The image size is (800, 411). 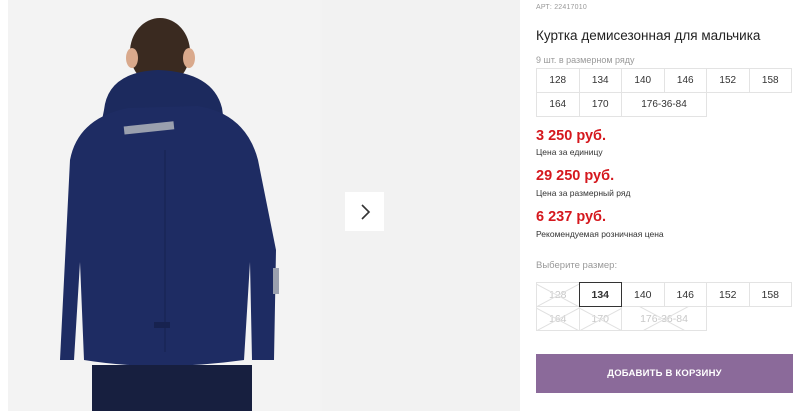 What do you see at coordinates (571, 136) in the screenshot?
I see `unit-price: 3 250 руб.` at bounding box center [571, 136].